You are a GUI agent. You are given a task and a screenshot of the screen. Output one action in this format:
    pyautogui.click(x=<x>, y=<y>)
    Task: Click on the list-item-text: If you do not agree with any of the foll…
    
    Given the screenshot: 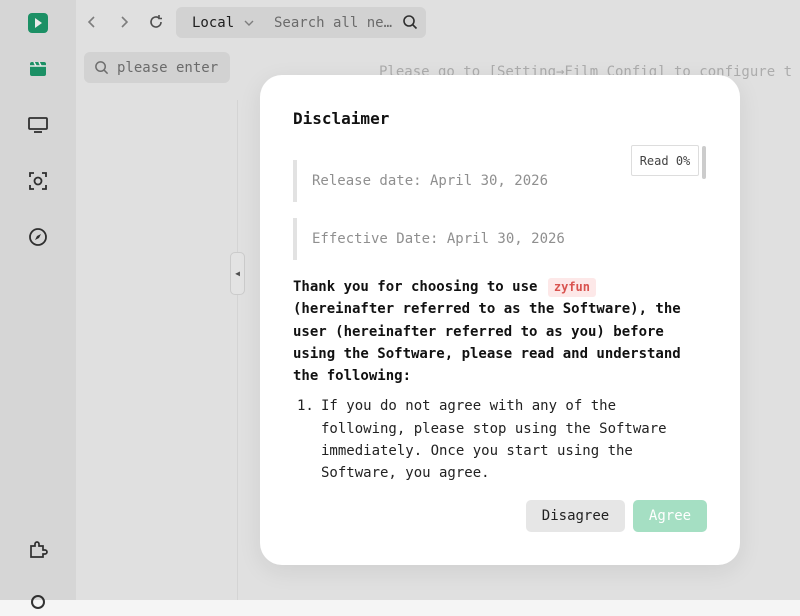 What is the action you would take?
    pyautogui.click(x=494, y=440)
    